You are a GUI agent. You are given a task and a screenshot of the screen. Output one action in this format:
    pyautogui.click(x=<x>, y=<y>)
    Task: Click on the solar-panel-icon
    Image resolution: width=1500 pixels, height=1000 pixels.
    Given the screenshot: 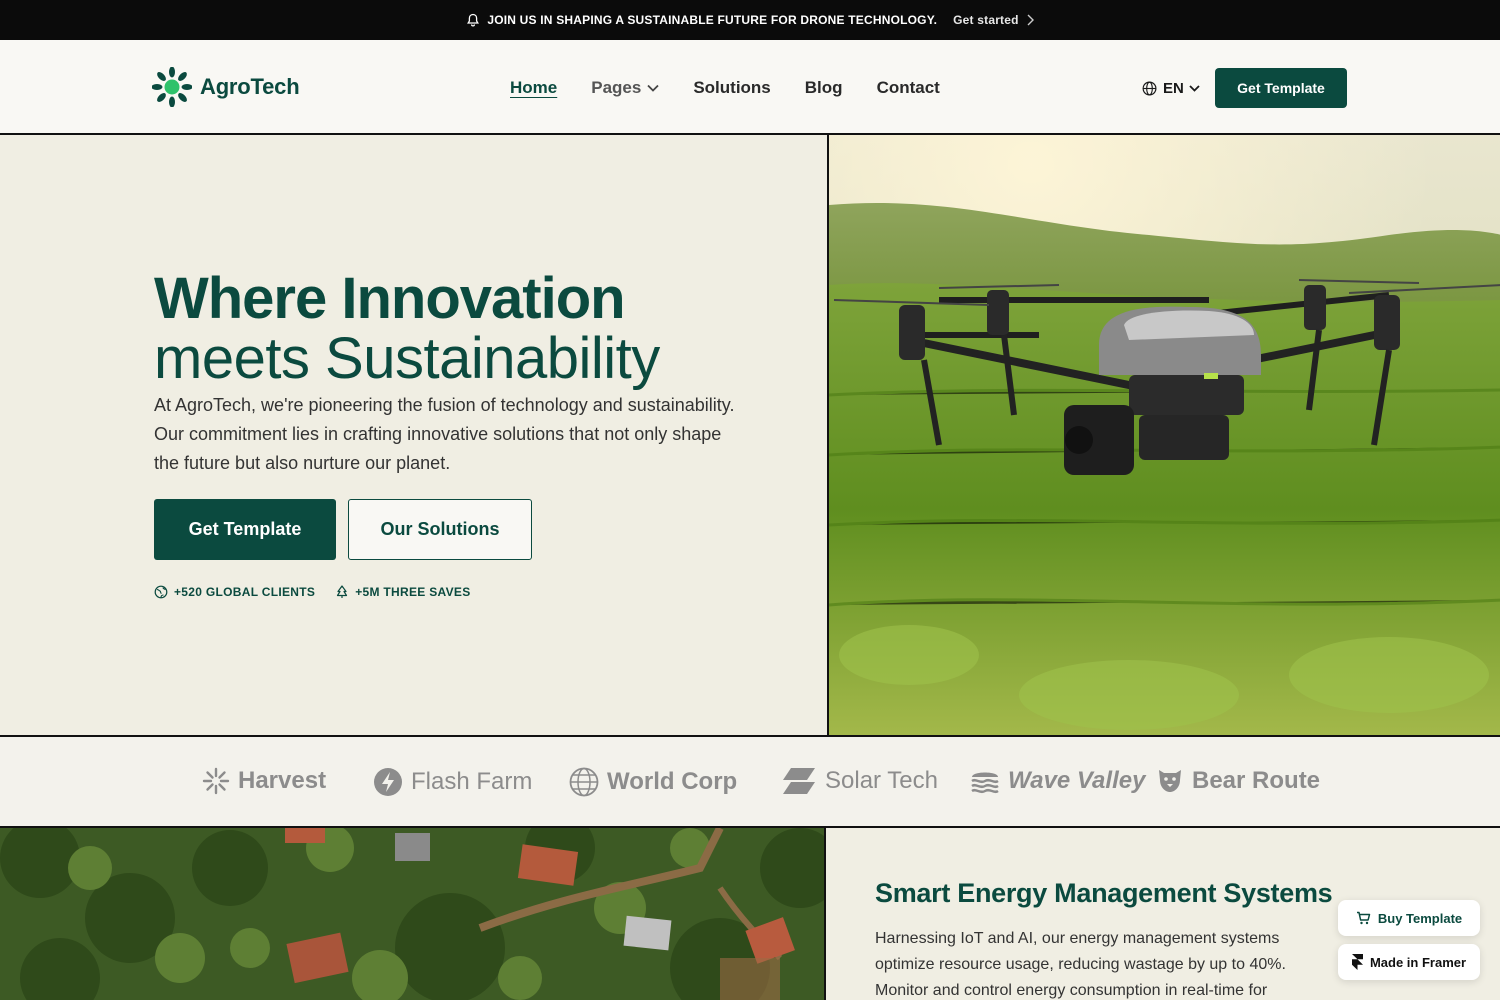 What is the action you would take?
    pyautogui.click(x=799, y=781)
    